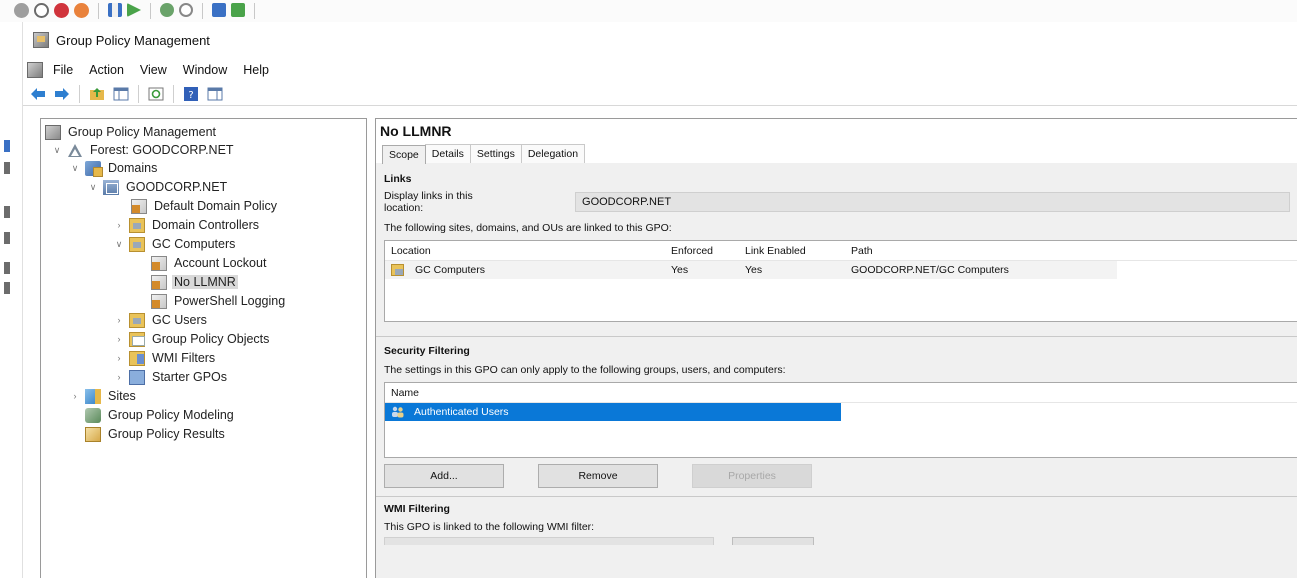  I want to click on tree-node-gp-modeling: Group Policy Modeling, so click(160, 415).